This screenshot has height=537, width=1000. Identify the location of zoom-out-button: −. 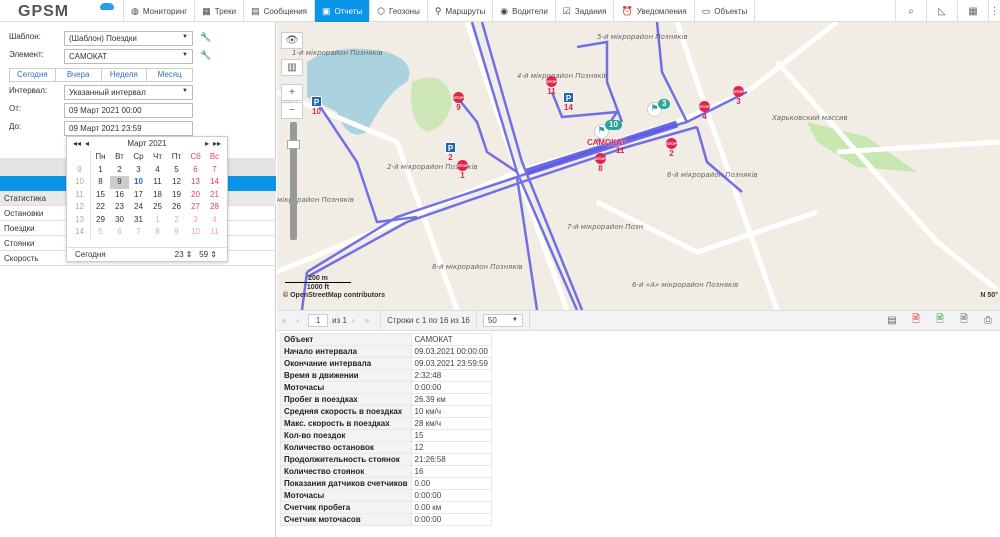
(292, 110).